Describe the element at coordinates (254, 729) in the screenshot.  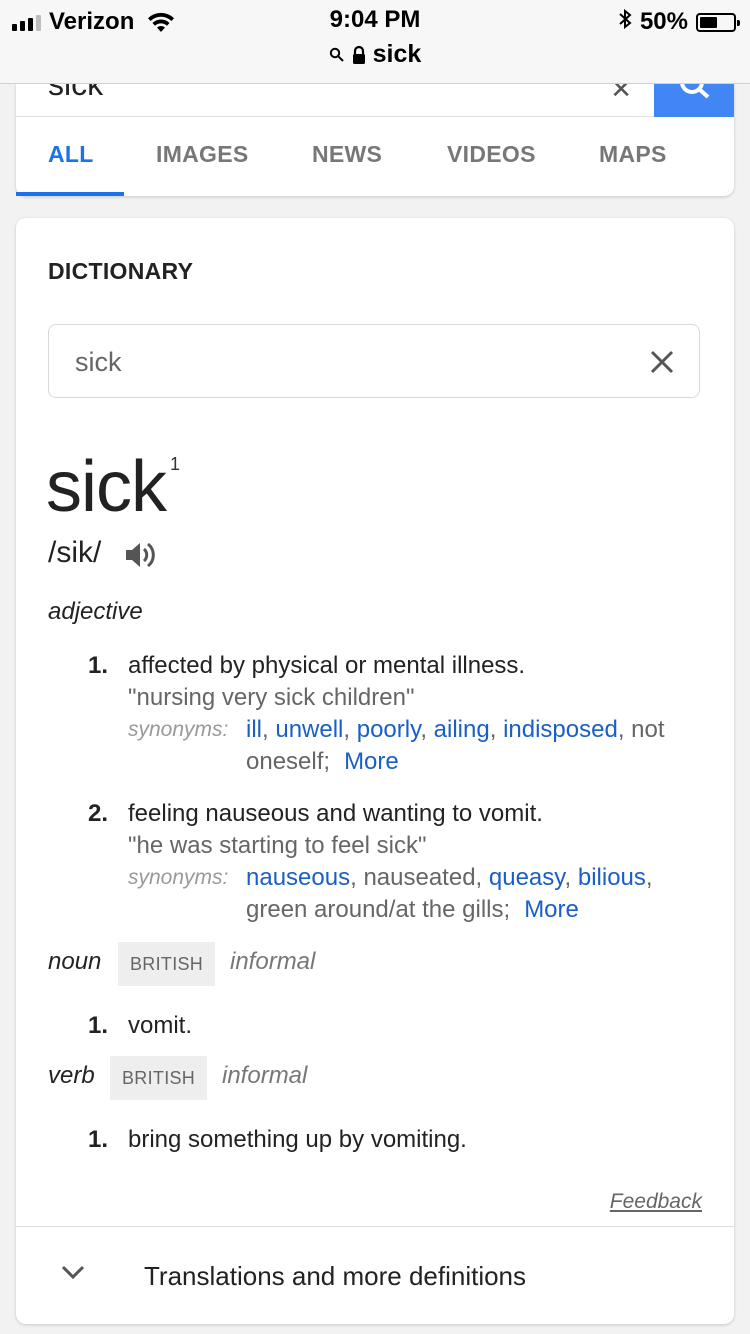
I see `synonym-link: ill` at that location.